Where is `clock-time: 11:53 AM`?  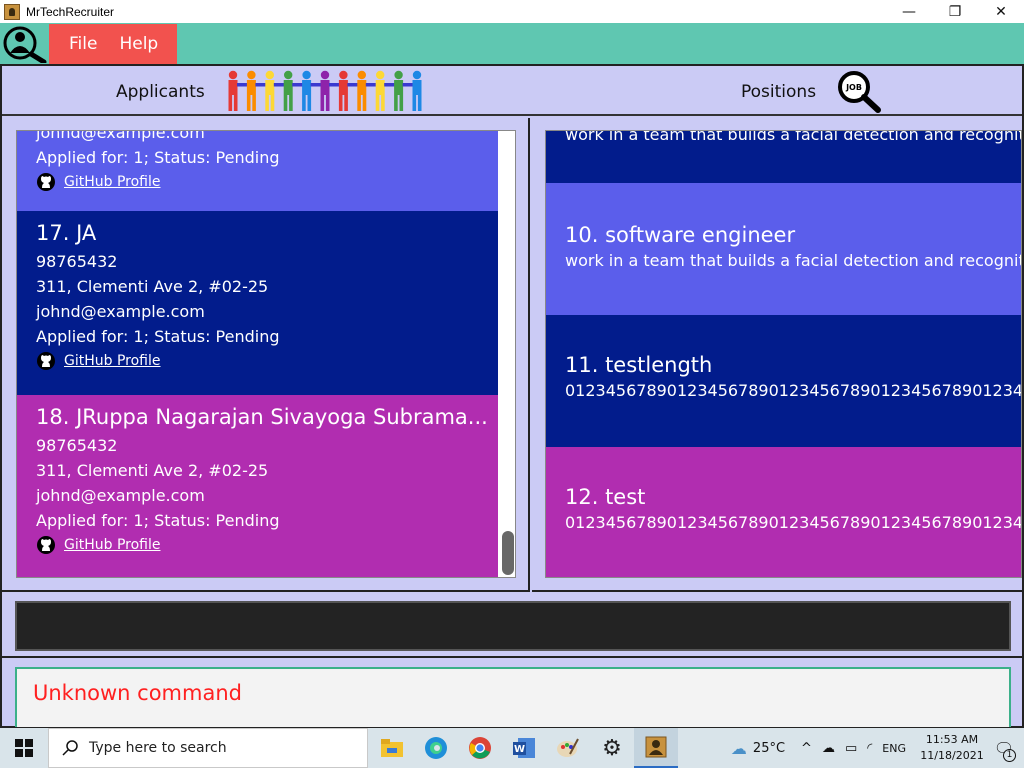
clock-time: 11:53 AM is located at coordinates (952, 739).